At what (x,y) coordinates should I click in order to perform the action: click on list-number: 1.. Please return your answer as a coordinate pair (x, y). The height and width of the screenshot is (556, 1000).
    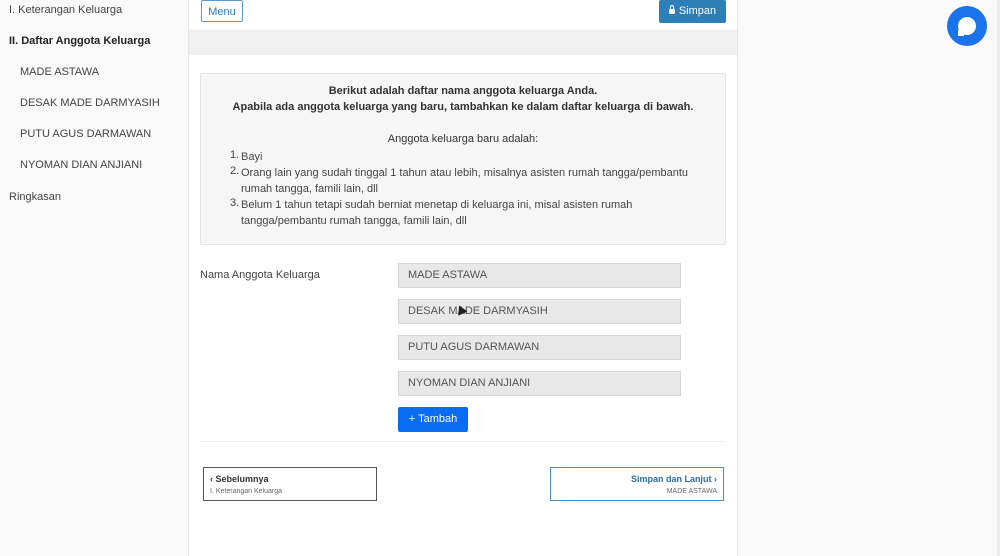
    Looking at the image, I should click on (235, 155).